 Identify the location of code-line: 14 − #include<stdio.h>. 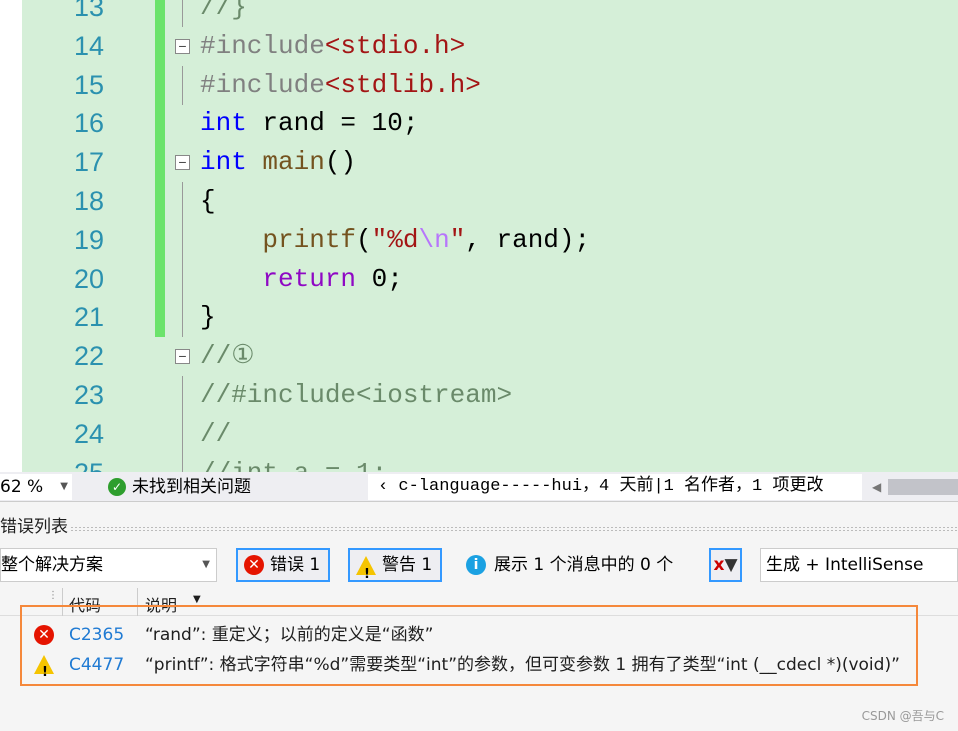
(479, 46).